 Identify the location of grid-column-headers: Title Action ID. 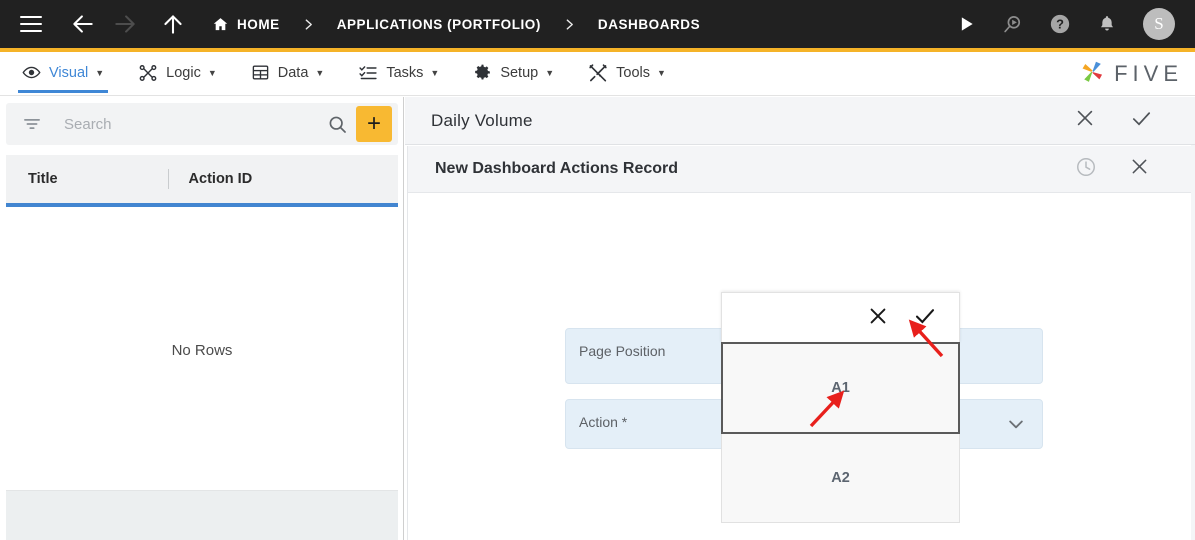
(202, 181).